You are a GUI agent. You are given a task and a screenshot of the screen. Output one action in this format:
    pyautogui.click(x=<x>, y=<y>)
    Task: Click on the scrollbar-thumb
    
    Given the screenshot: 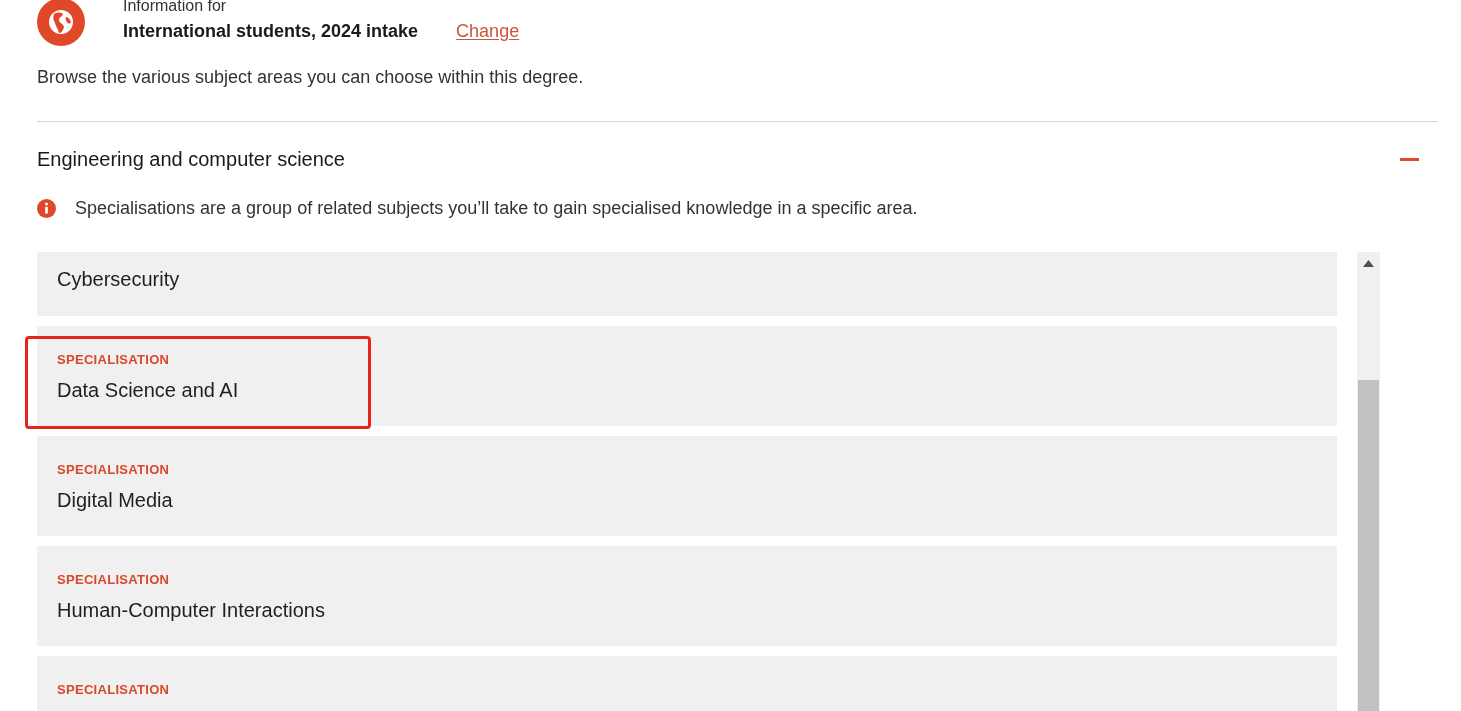 What is the action you would take?
    pyautogui.click(x=1368, y=545)
    